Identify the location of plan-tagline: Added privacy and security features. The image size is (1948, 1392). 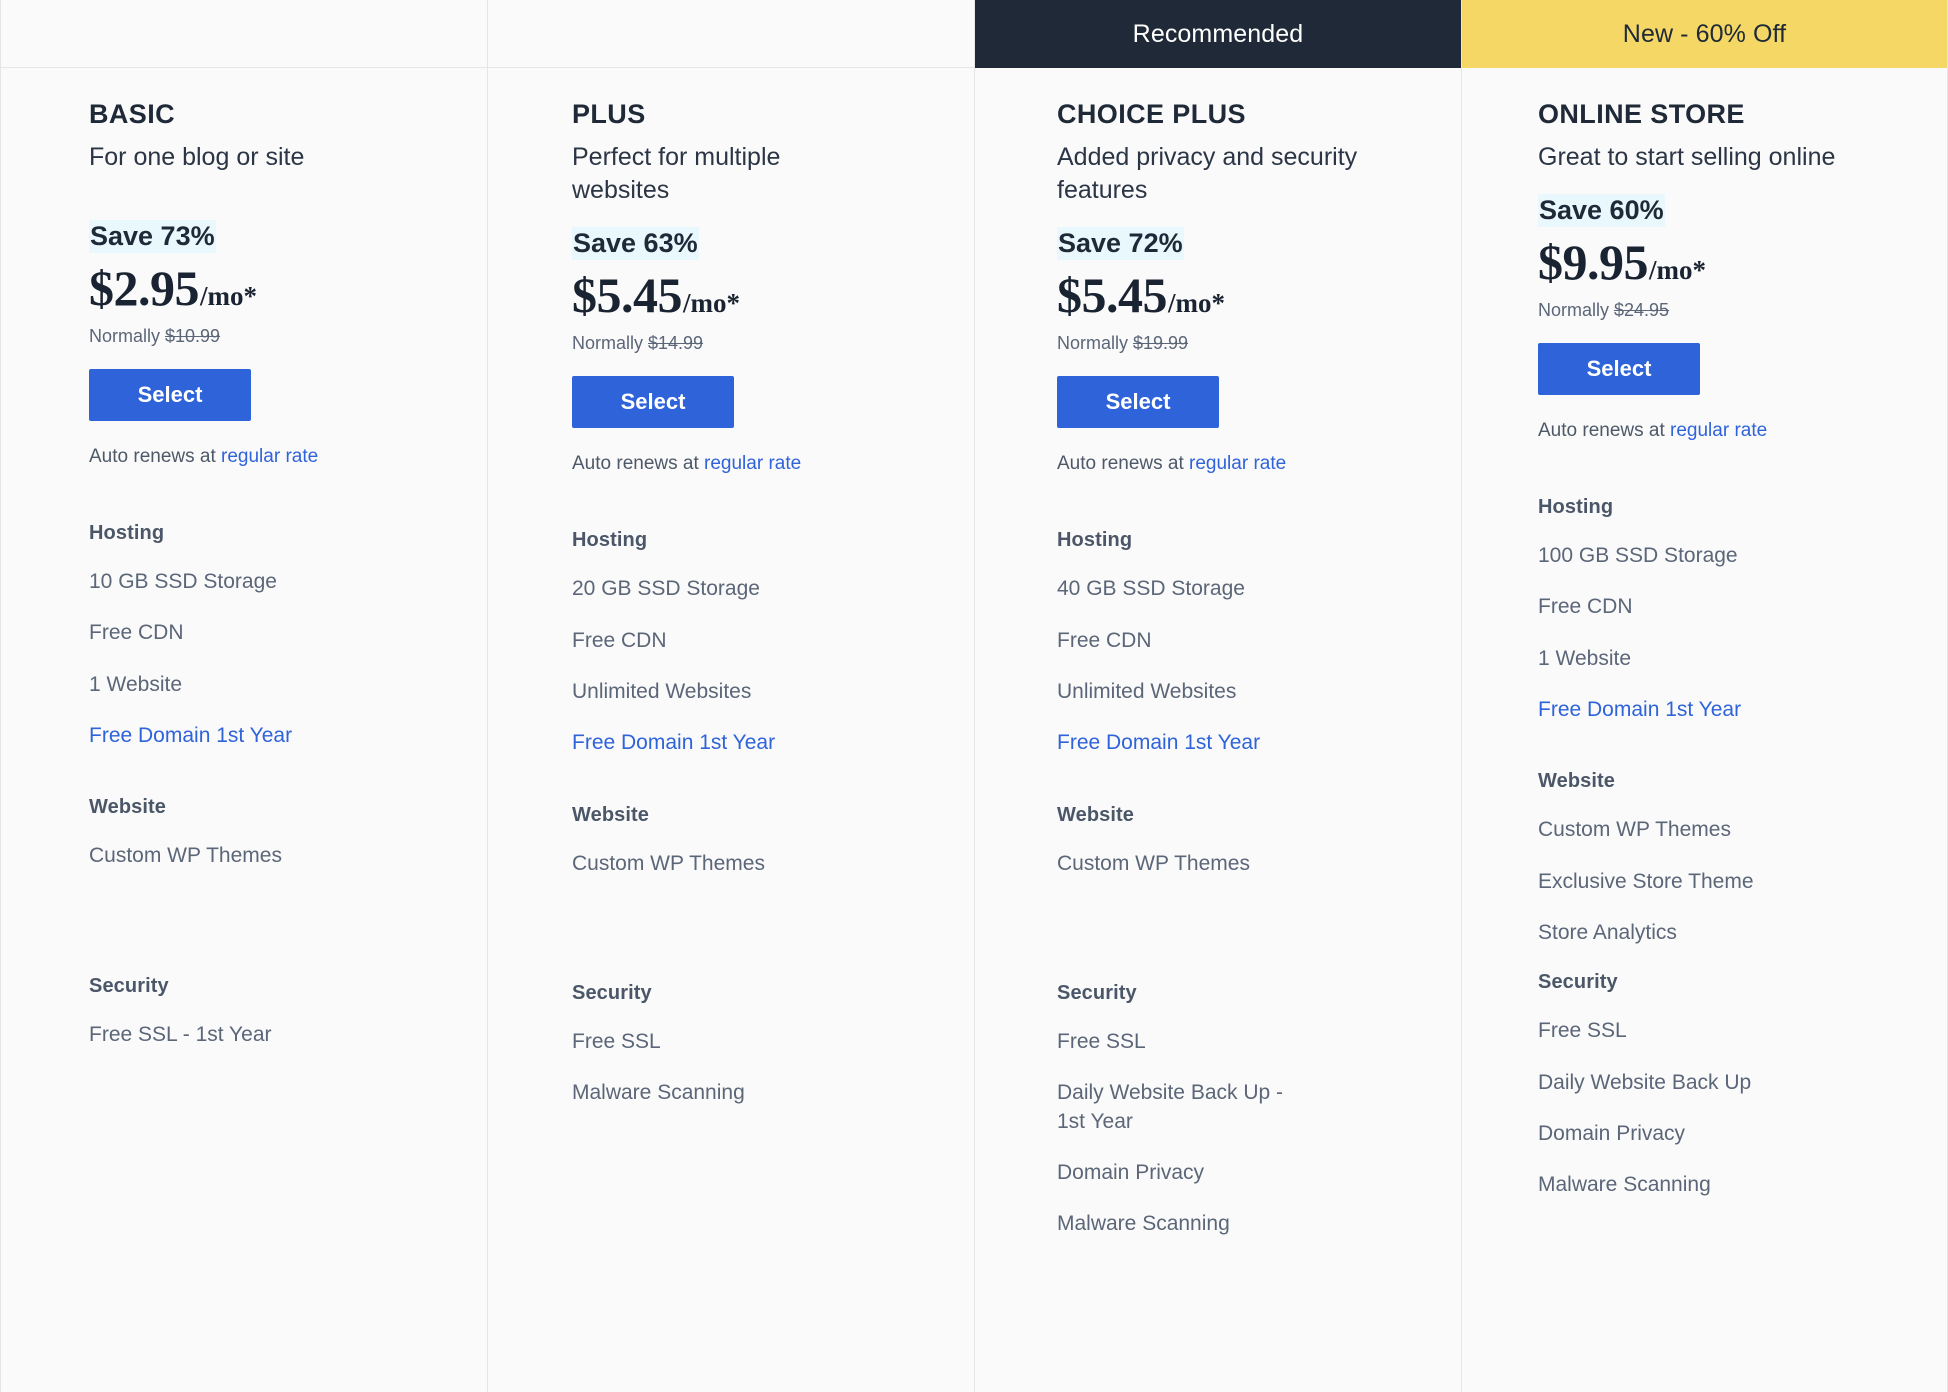
(1207, 173).